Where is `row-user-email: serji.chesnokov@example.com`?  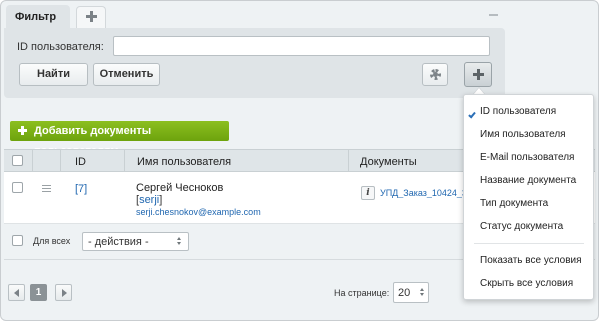
row-user-email: serji.chesnokov@example.com is located at coordinates (198, 212).